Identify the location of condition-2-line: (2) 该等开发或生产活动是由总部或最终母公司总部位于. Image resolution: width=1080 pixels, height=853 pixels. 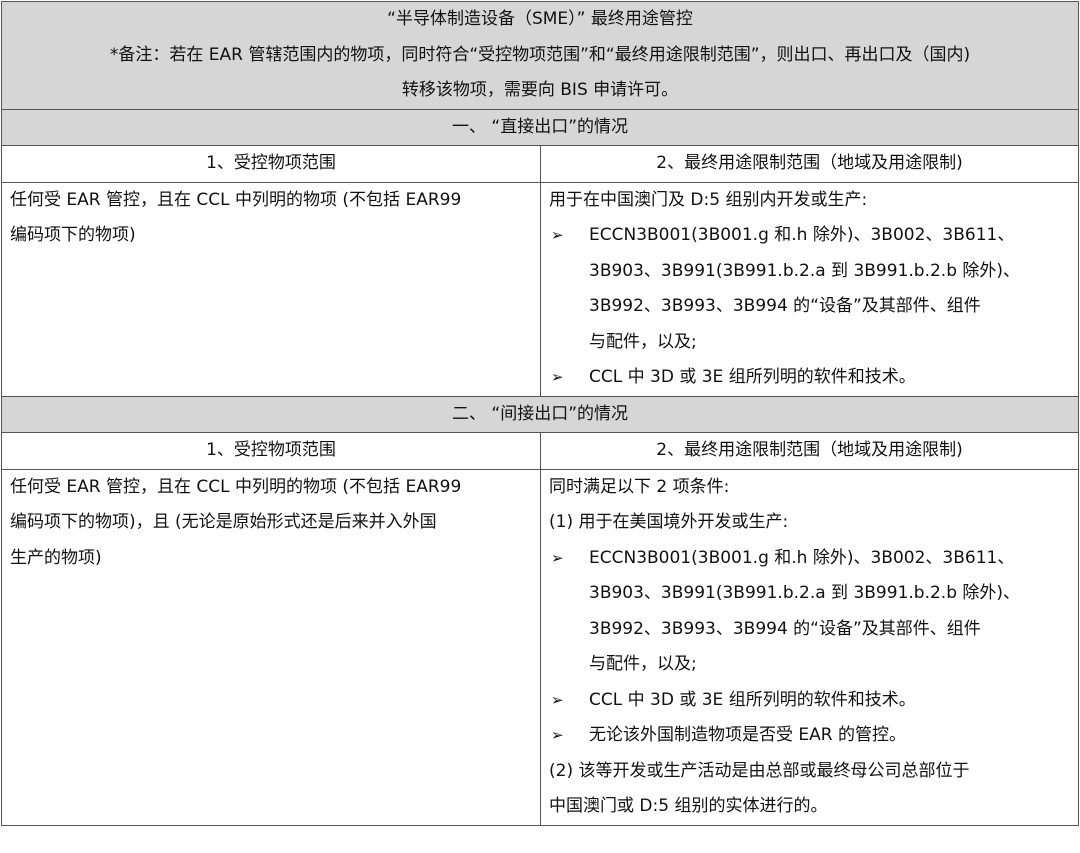
(759, 770).